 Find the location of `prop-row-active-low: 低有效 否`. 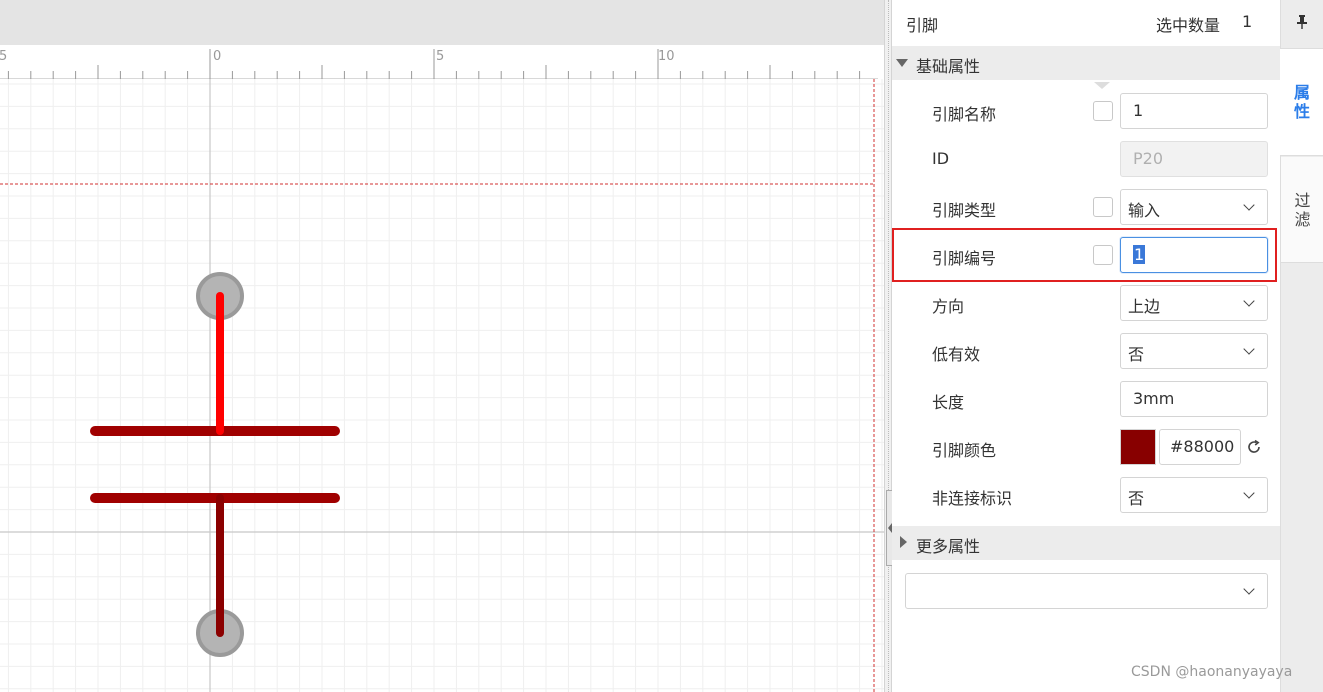

prop-row-active-low: 低有效 否 is located at coordinates (1086, 351).